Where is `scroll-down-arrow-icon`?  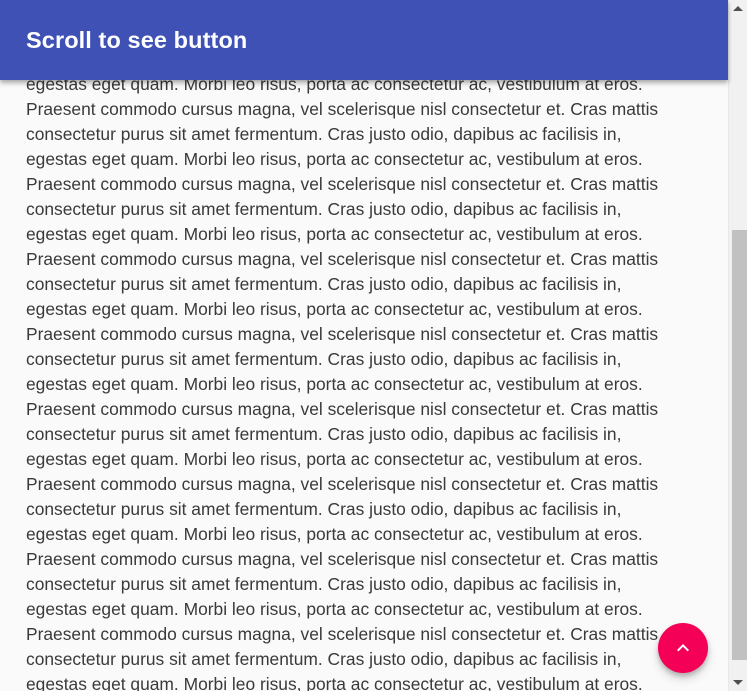
scroll-down-arrow-icon is located at coordinates (738, 682).